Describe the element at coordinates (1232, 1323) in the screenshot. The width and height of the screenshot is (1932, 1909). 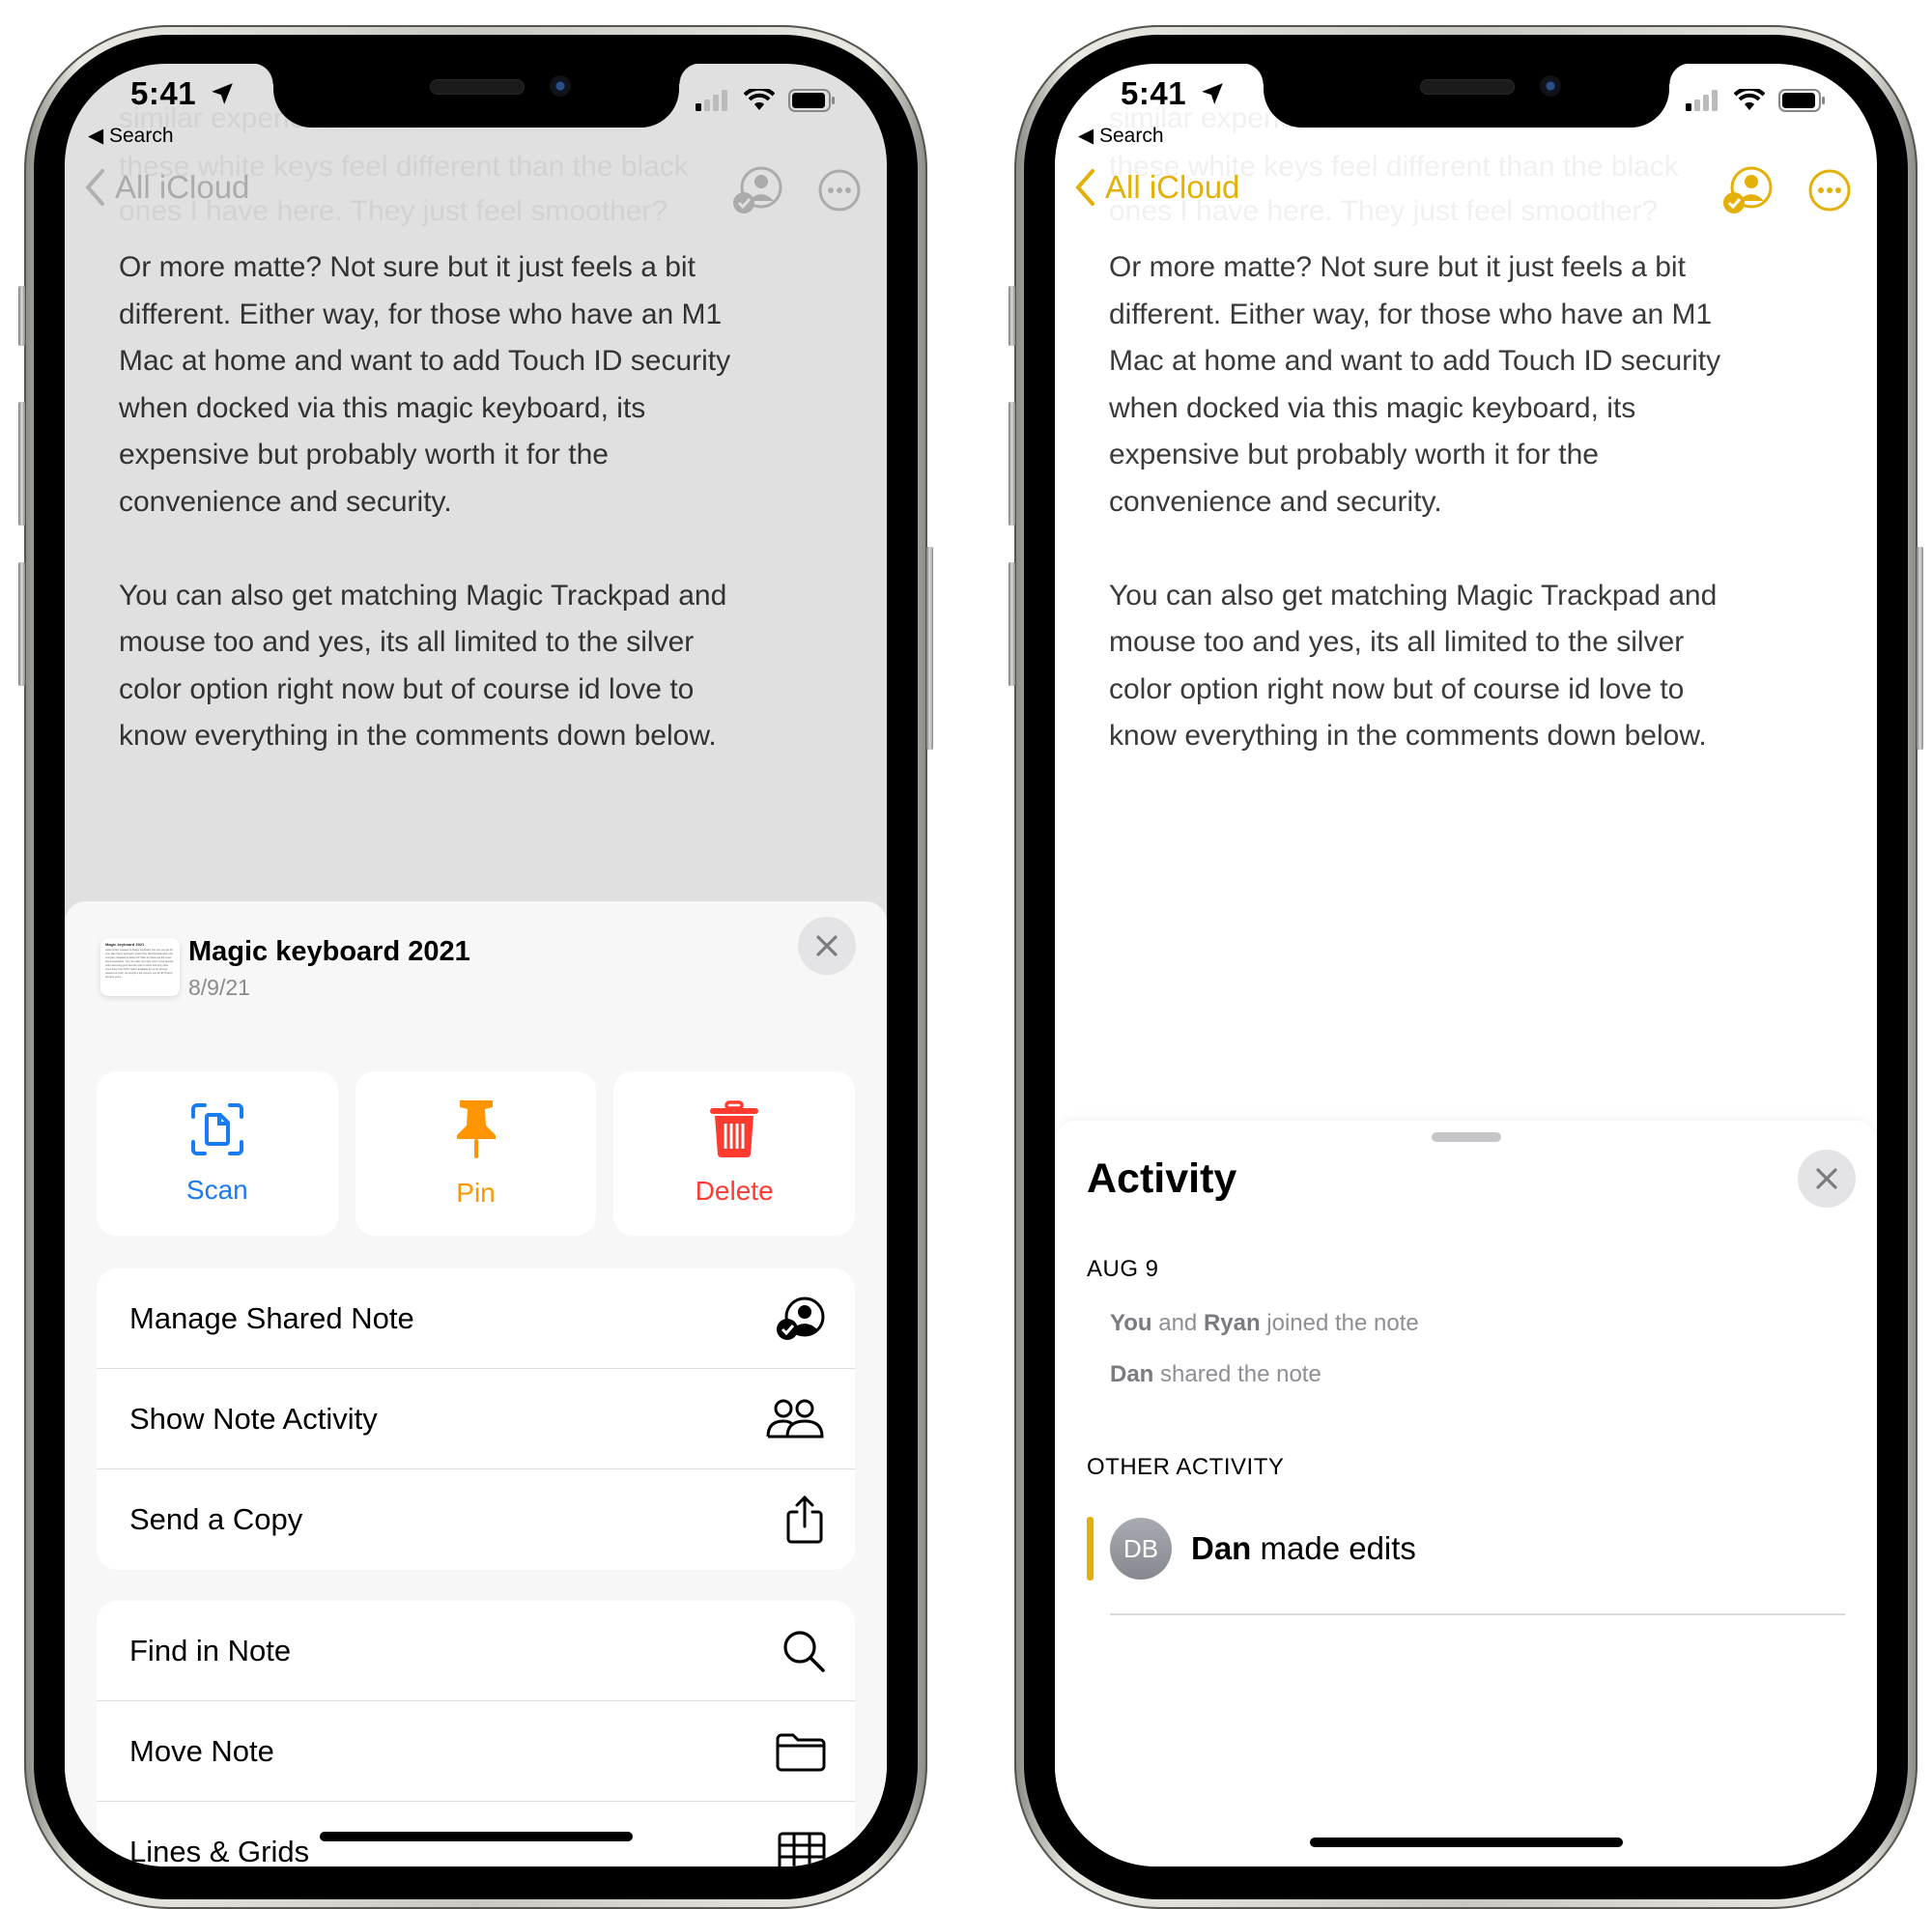
I see `actor-name: Ryan` at that location.